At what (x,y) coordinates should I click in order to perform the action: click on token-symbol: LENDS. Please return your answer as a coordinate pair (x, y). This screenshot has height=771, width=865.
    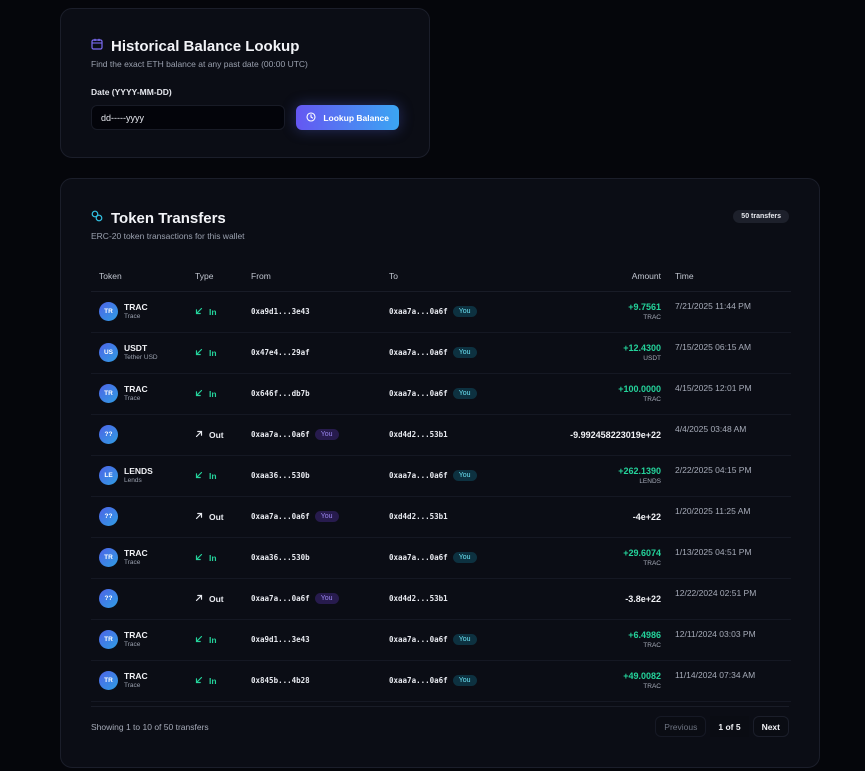
    Looking at the image, I should click on (138, 471).